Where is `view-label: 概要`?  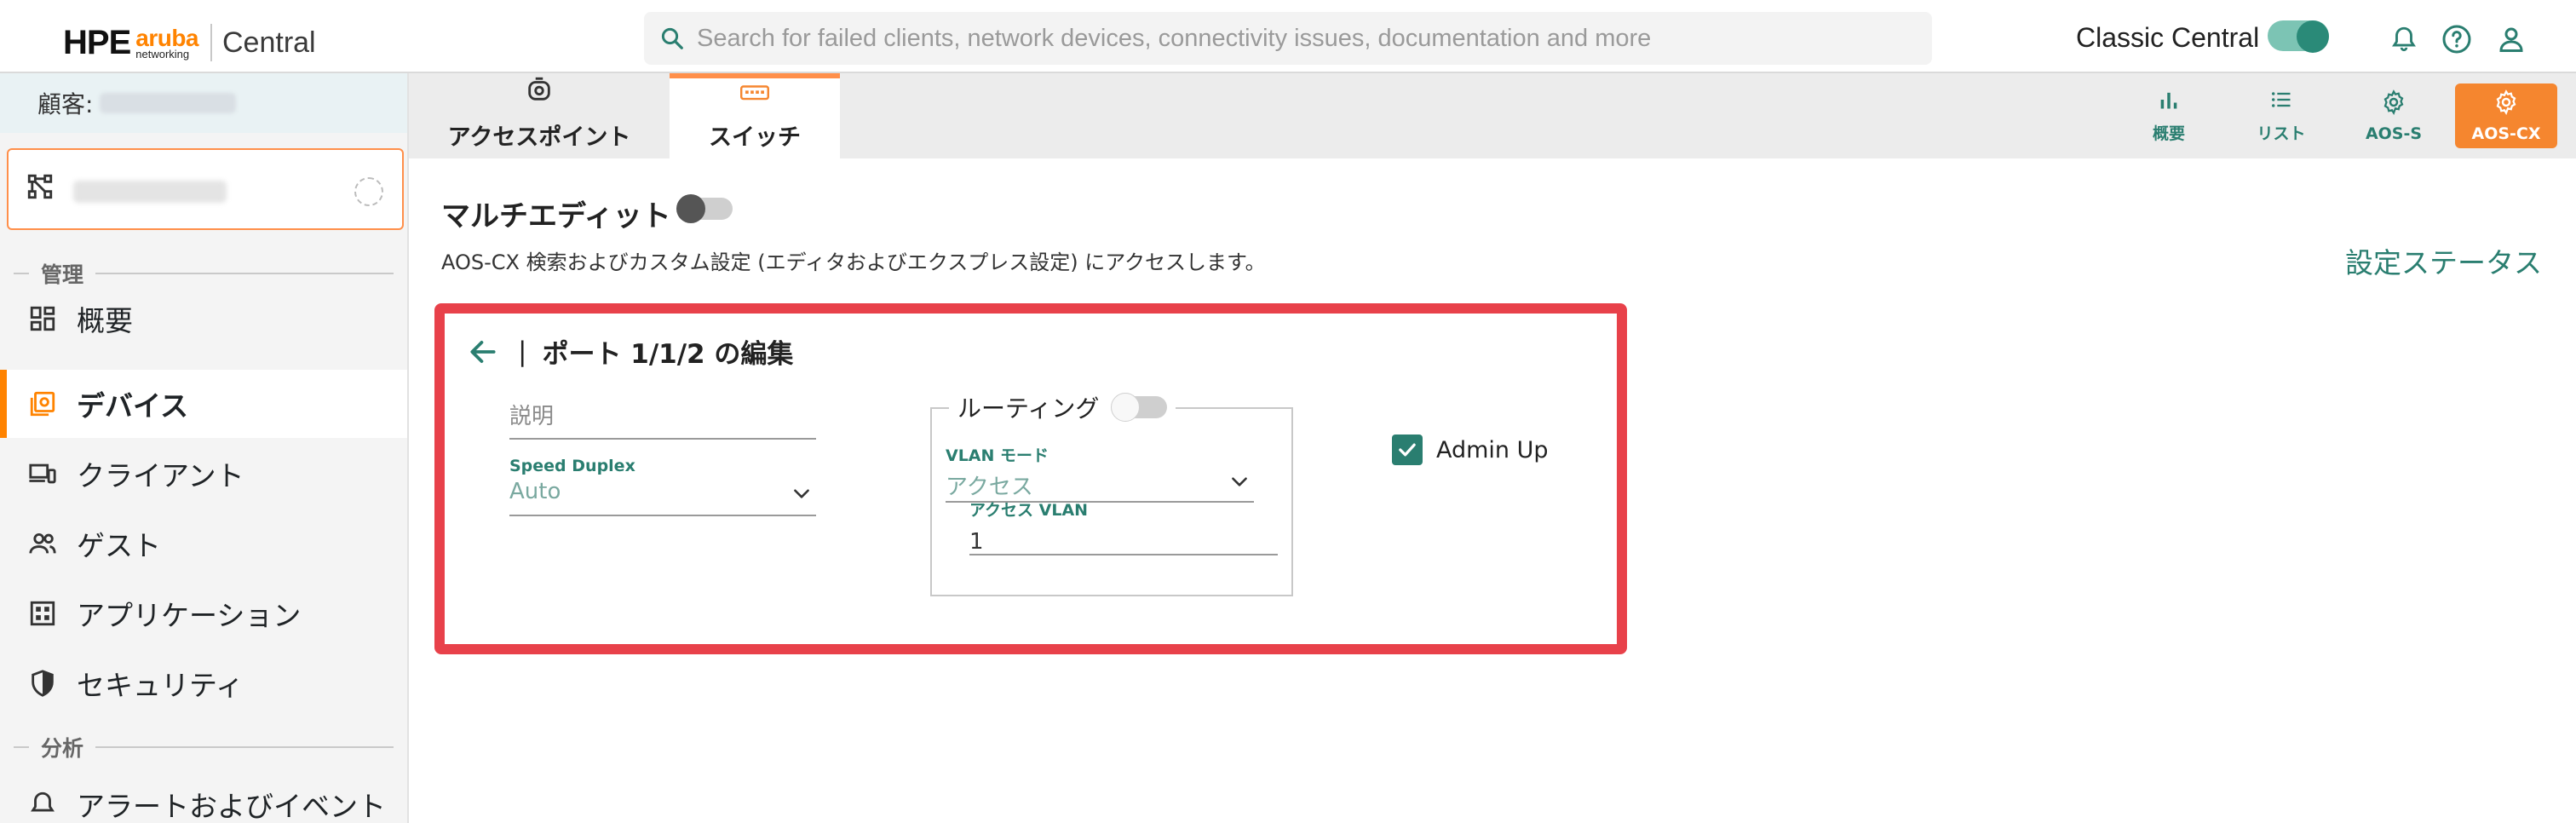 view-label: 概要 is located at coordinates (2169, 133).